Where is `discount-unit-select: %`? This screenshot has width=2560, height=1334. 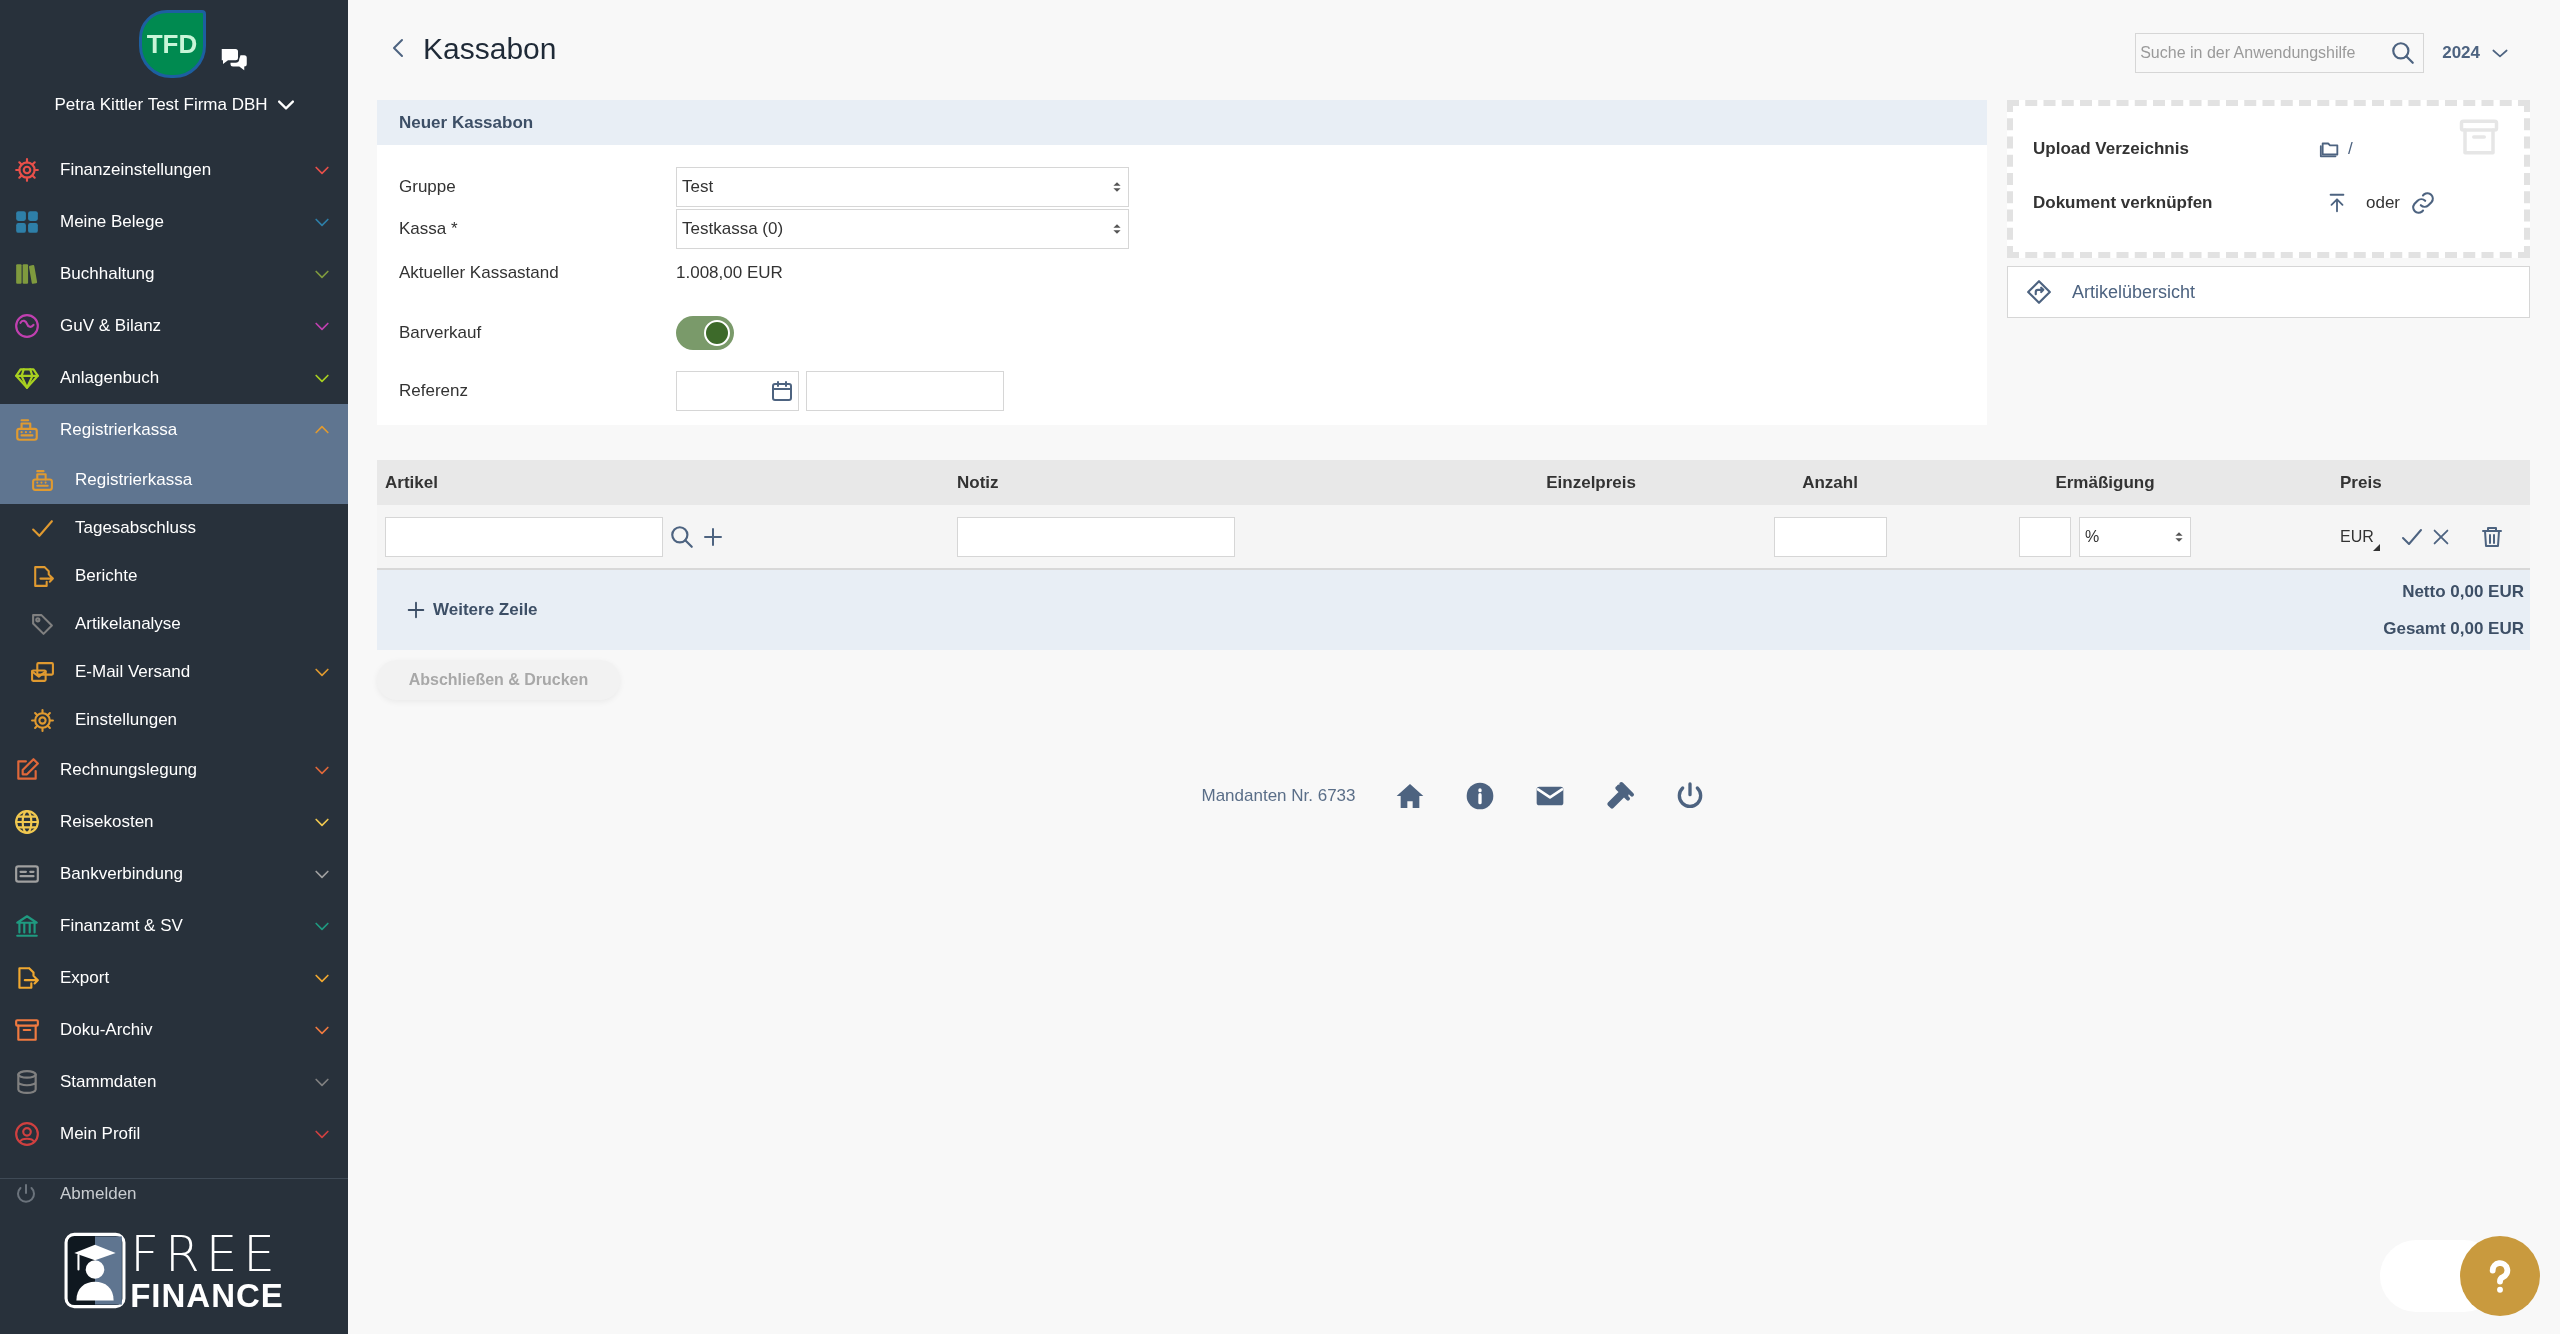
discount-unit-select: % is located at coordinates (2135, 536).